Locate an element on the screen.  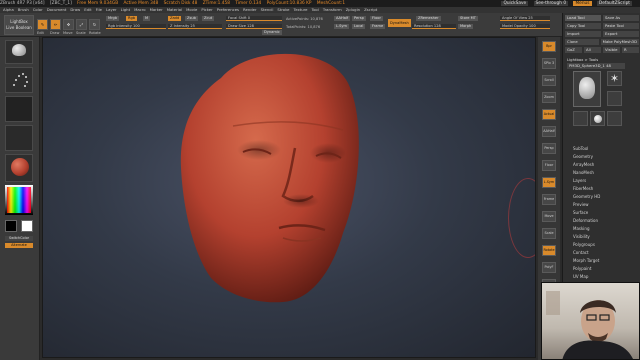
menu-draw: Draw is located at coordinates (75, 9).